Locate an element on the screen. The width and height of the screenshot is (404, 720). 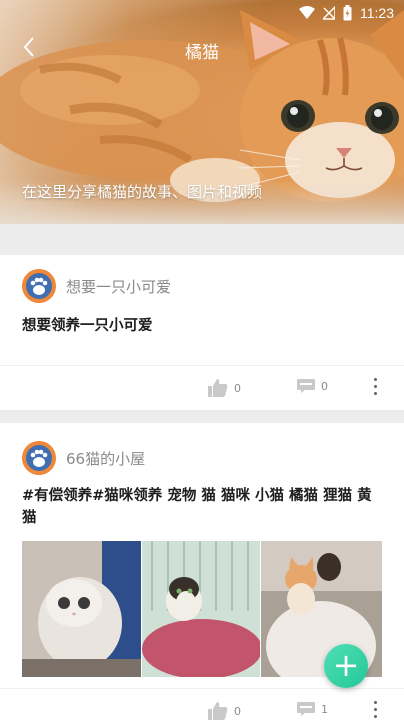
signal-off-icon is located at coordinates (329, 13).